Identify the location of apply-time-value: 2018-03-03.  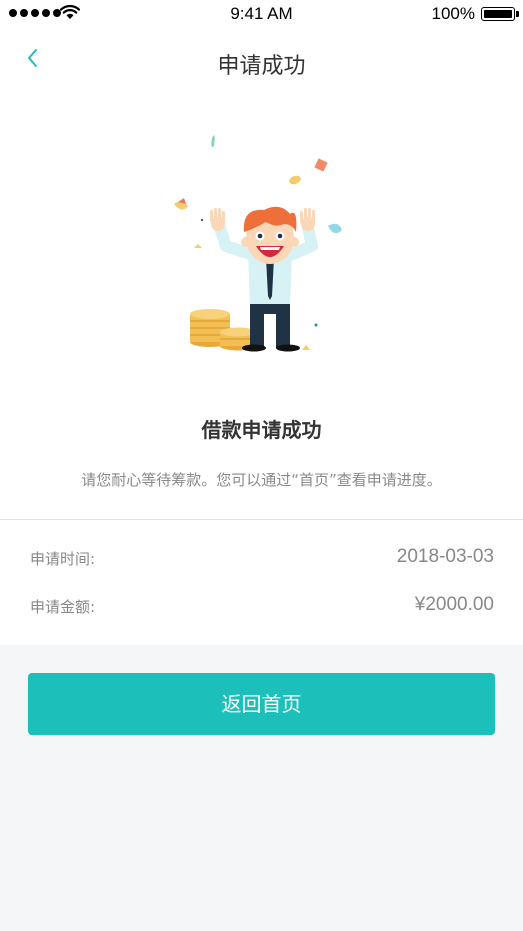
(445, 556).